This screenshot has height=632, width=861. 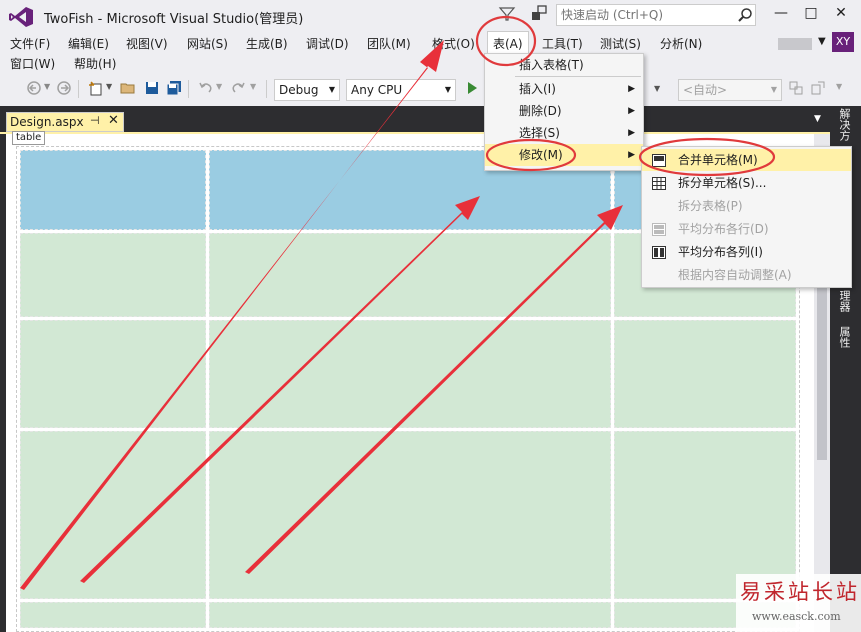 What do you see at coordinates (795, 44) in the screenshot?
I see `user-name-blurred` at bounding box center [795, 44].